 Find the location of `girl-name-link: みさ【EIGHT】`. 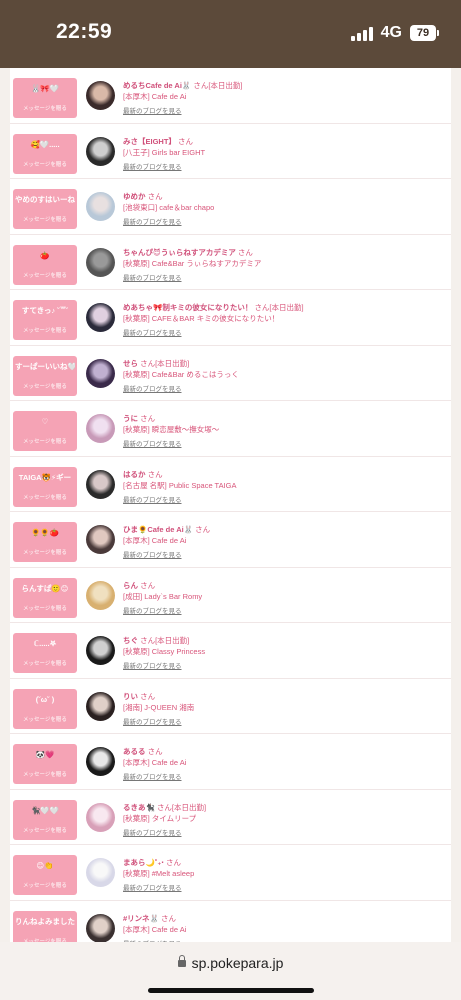

girl-name-link: みさ【EIGHT】 is located at coordinates (149, 141).